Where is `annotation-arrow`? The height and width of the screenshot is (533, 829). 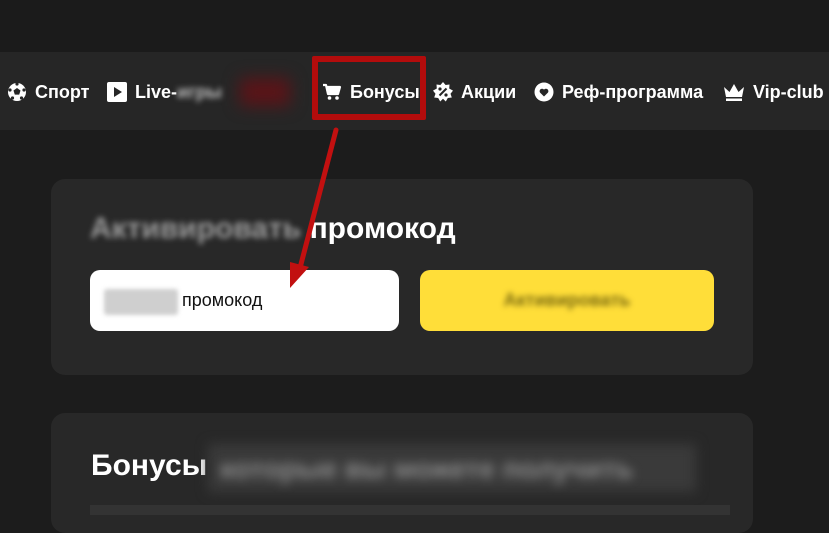 annotation-arrow is located at coordinates (314, 207).